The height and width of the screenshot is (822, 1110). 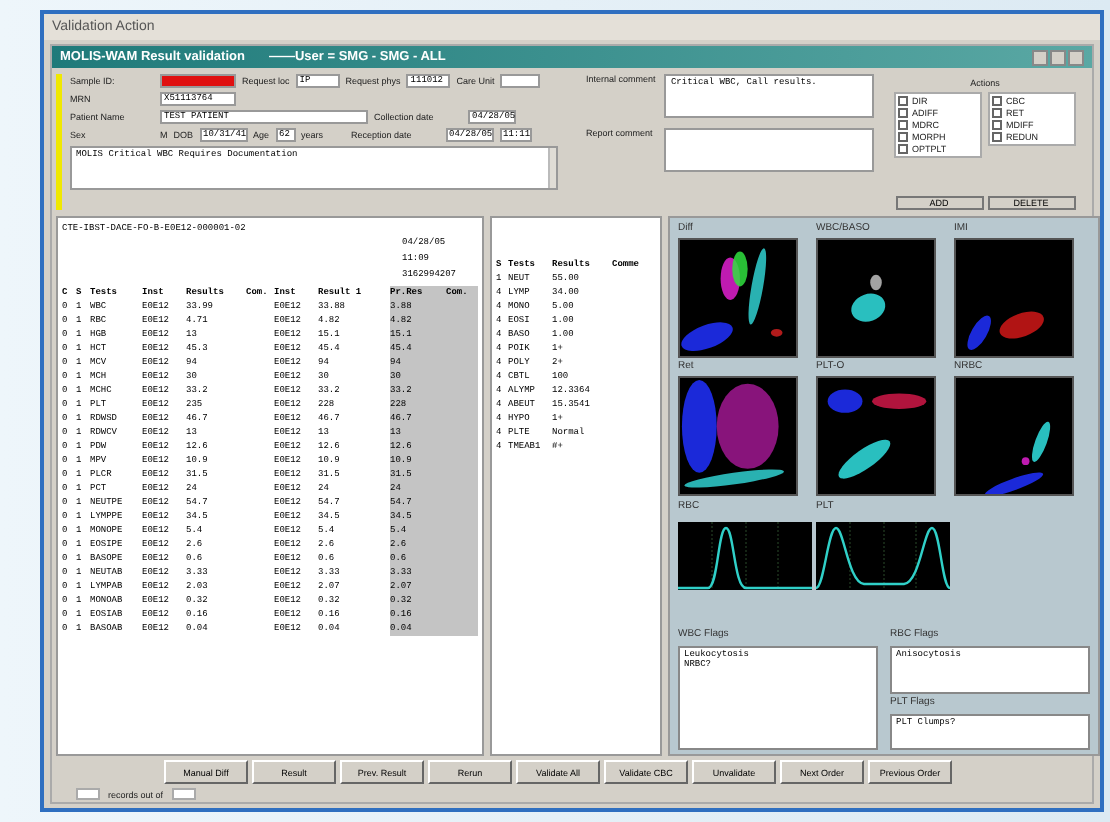 What do you see at coordinates (520, 81) in the screenshot?
I see `care-unit-field` at bounding box center [520, 81].